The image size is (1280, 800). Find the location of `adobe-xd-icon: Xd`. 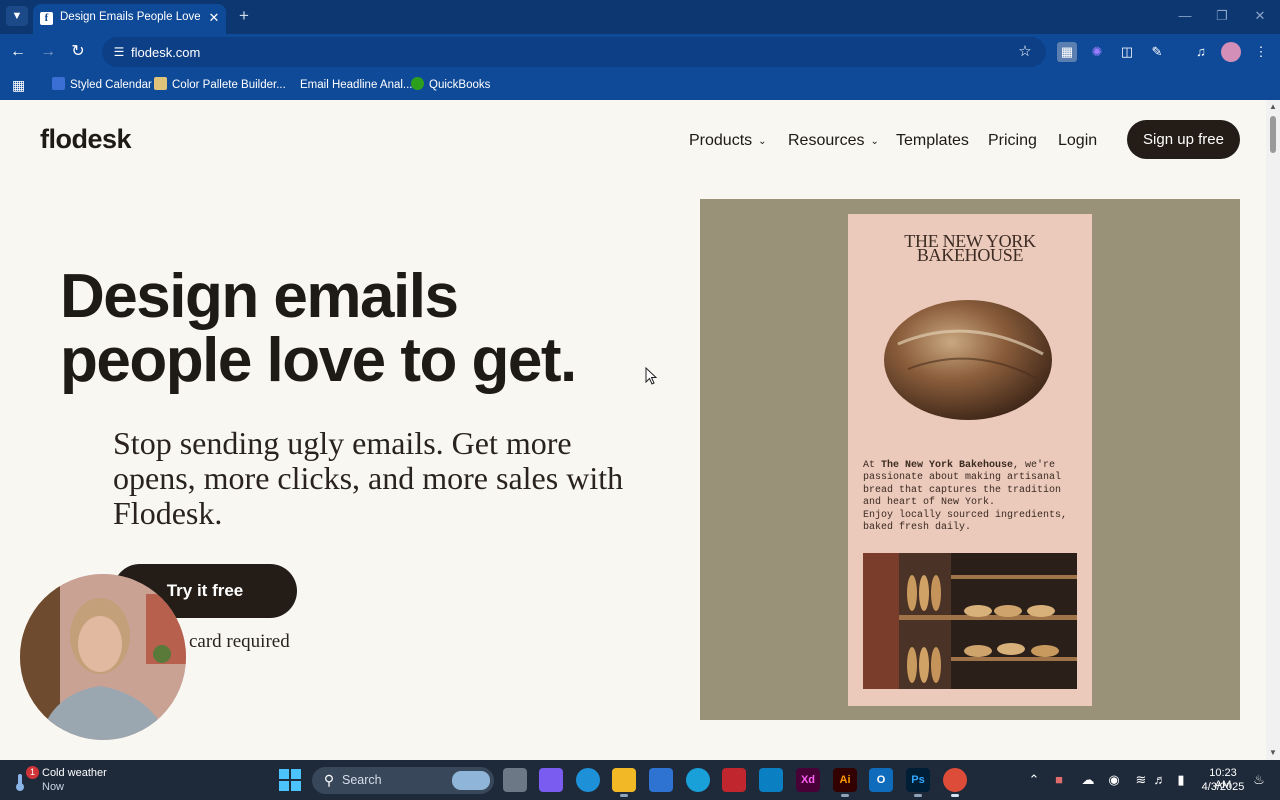

adobe-xd-icon: Xd is located at coordinates (808, 780).